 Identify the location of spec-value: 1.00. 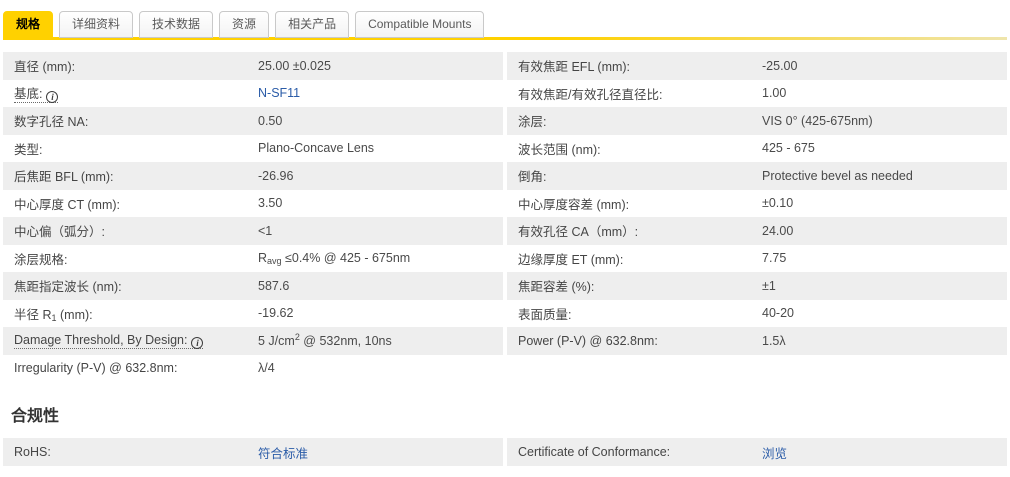
(774, 93).